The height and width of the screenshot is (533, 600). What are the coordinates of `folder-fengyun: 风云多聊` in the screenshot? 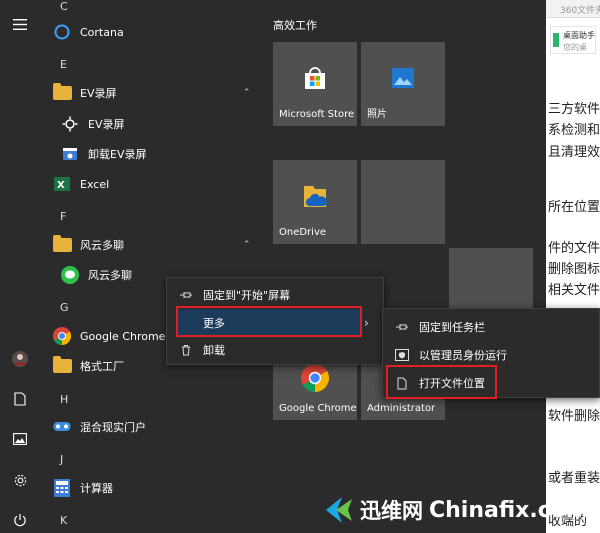 It's located at (88, 245).